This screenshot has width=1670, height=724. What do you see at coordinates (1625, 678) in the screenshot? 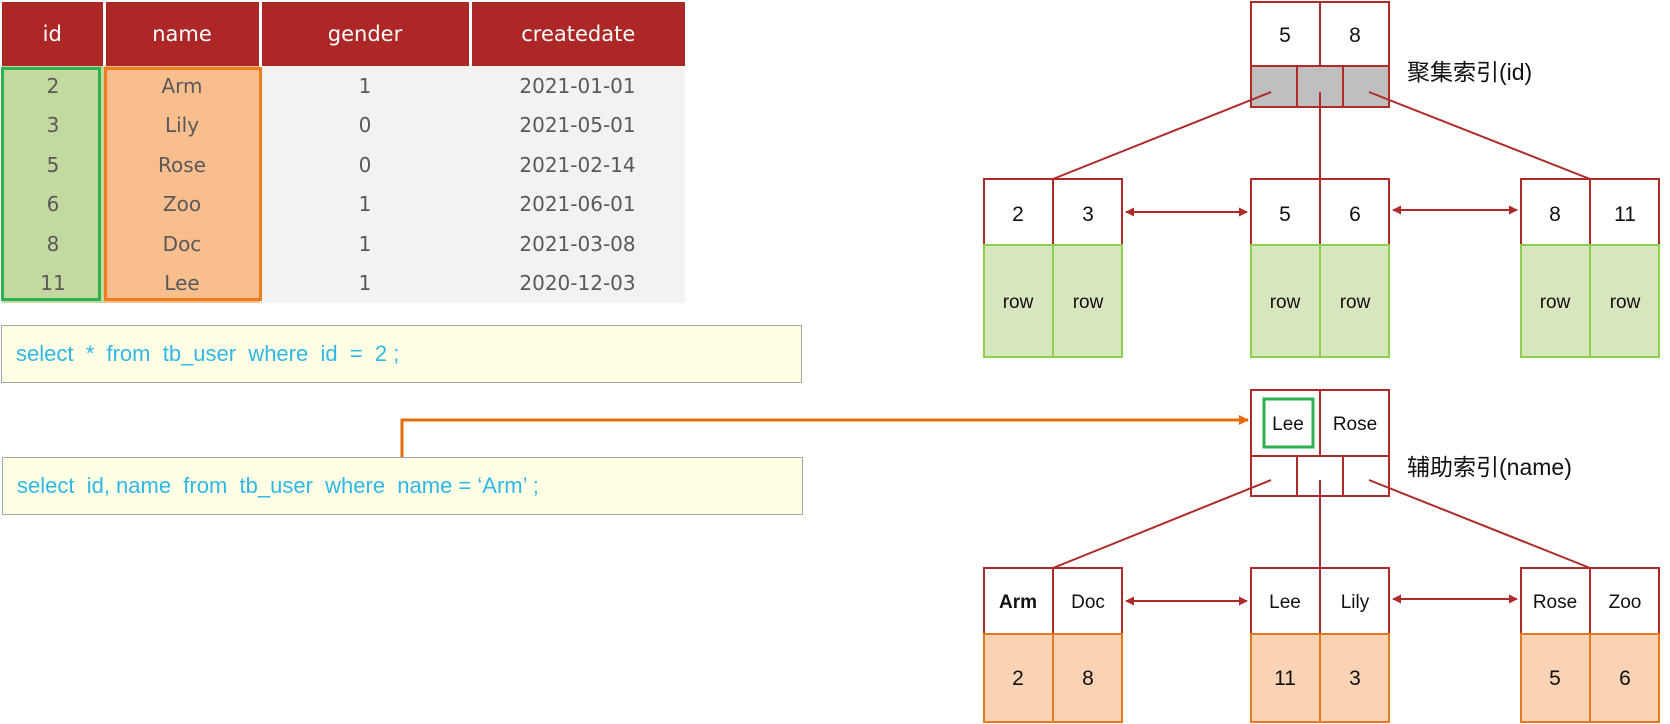
I see `primary-key-value: 6` at bounding box center [1625, 678].